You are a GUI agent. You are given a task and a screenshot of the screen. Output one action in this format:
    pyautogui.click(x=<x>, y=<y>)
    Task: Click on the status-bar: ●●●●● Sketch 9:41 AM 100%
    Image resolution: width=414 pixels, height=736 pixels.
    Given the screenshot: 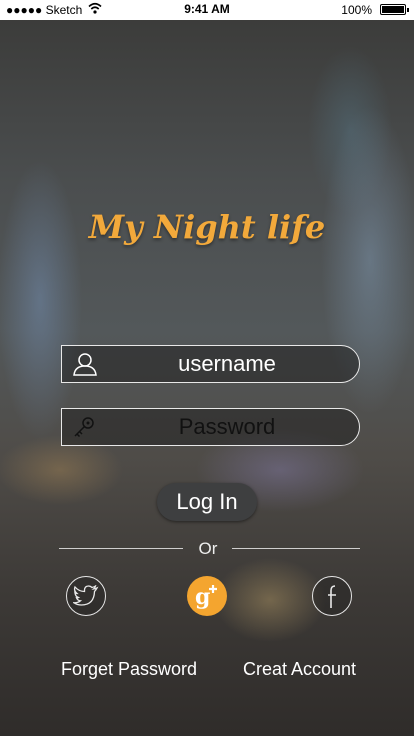 What is the action you would take?
    pyautogui.click(x=207, y=10)
    